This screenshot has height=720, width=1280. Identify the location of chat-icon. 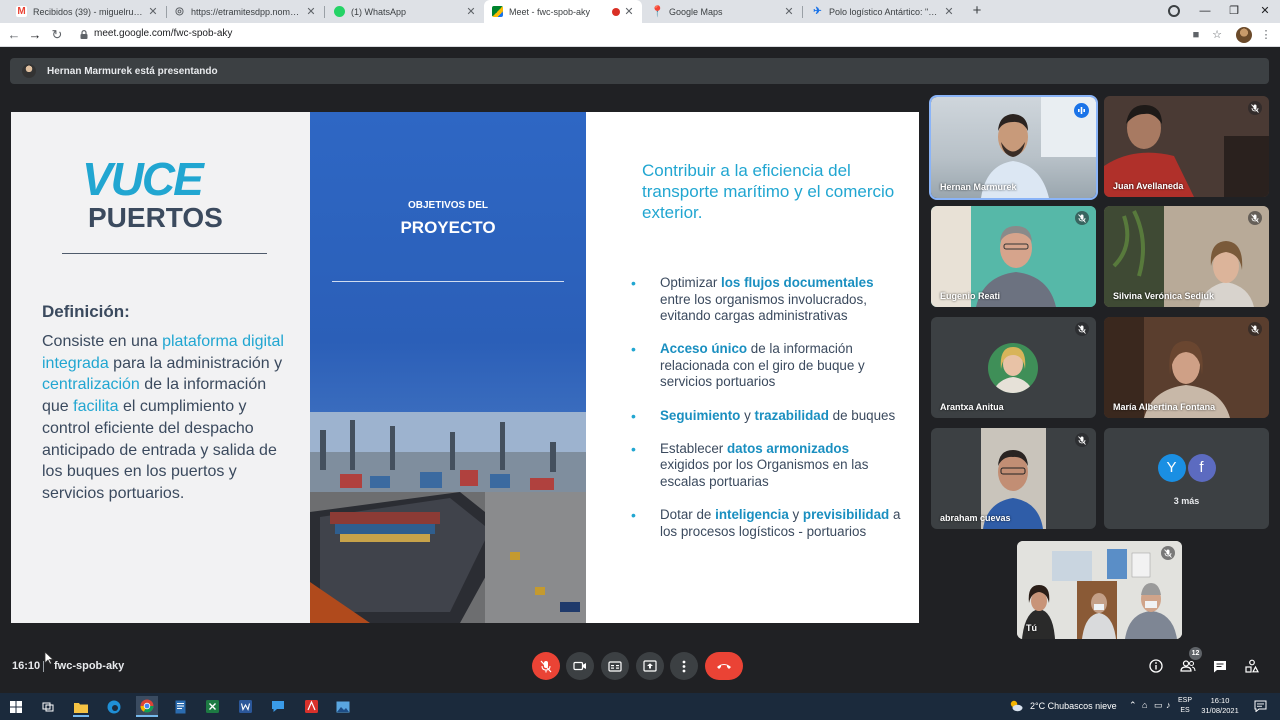
(1220, 666).